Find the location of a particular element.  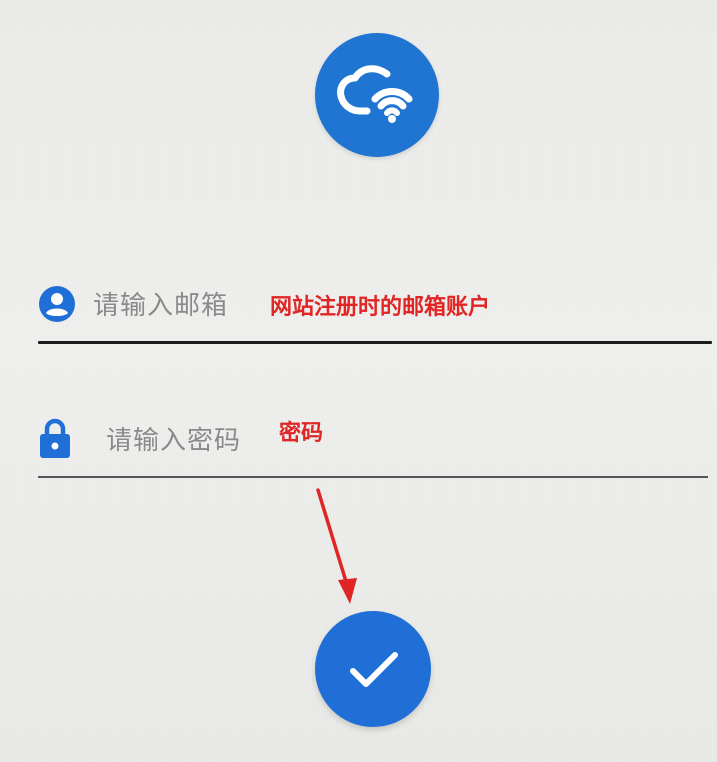

account-circle-icon is located at coordinates (57, 304).